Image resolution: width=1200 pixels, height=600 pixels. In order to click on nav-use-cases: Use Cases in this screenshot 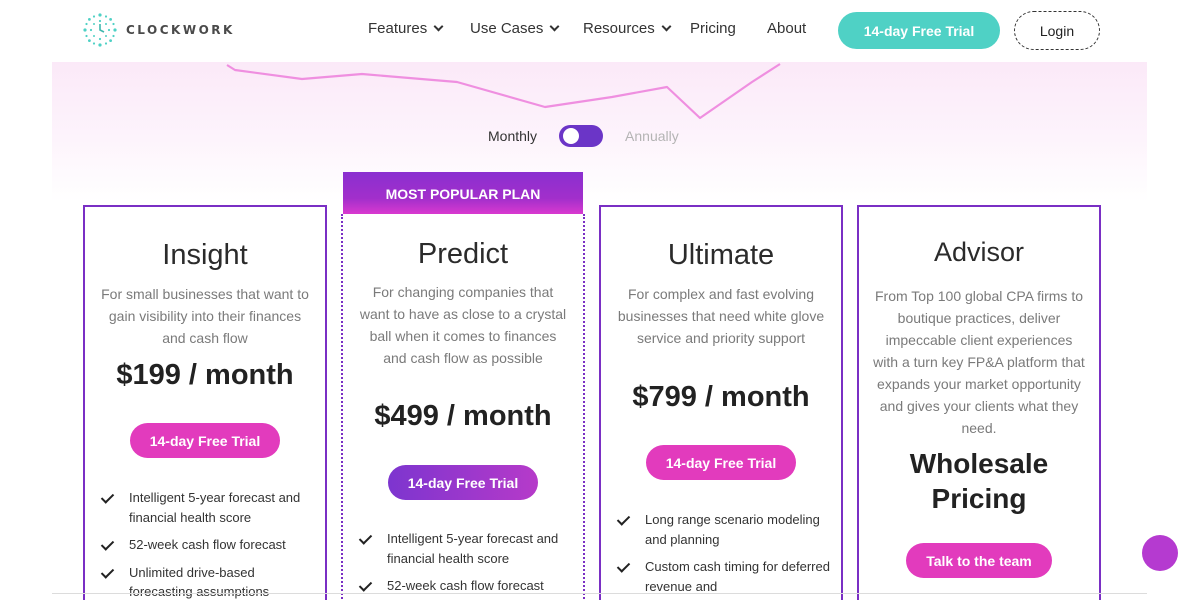, I will do `click(515, 28)`.